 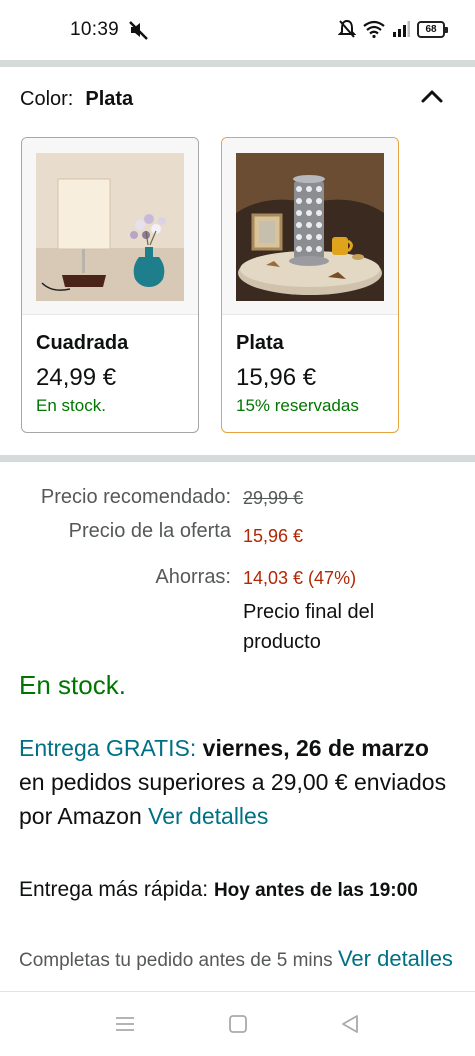 What do you see at coordinates (193, 577) in the screenshot?
I see `savings-label: Ahorras:` at bounding box center [193, 577].